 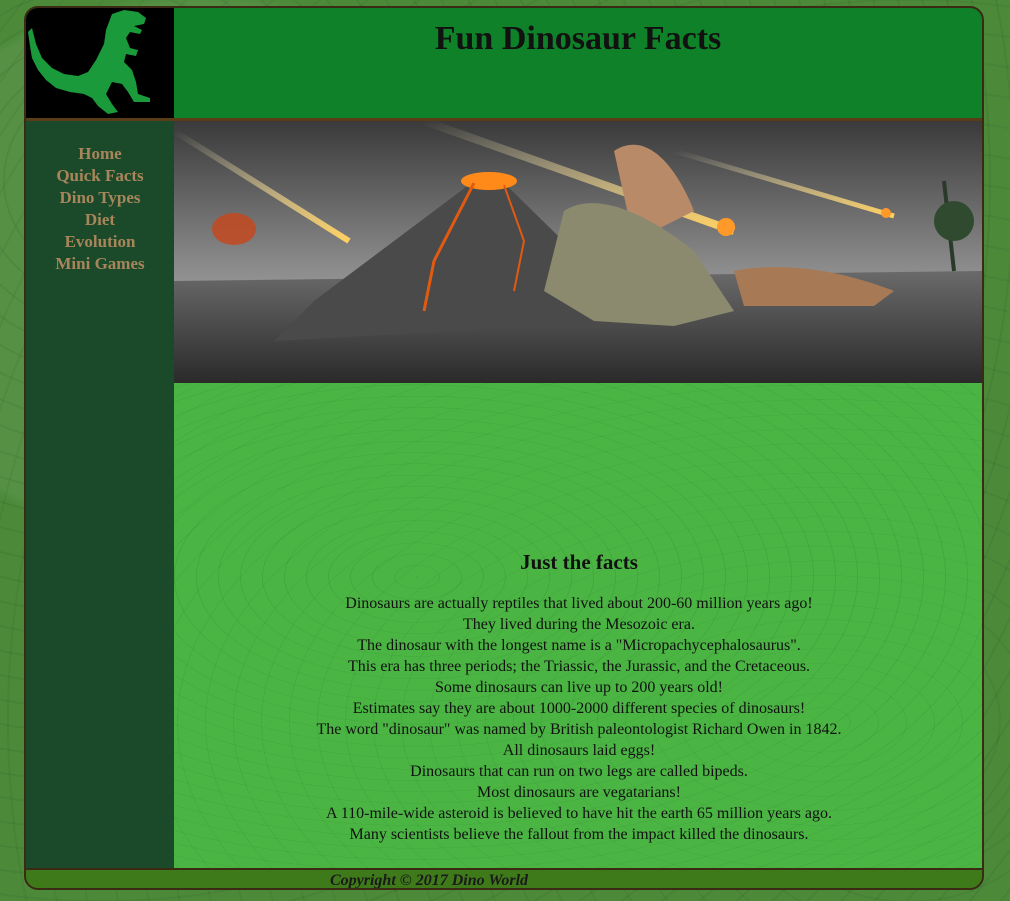 I want to click on logo, so click(x=100, y=63).